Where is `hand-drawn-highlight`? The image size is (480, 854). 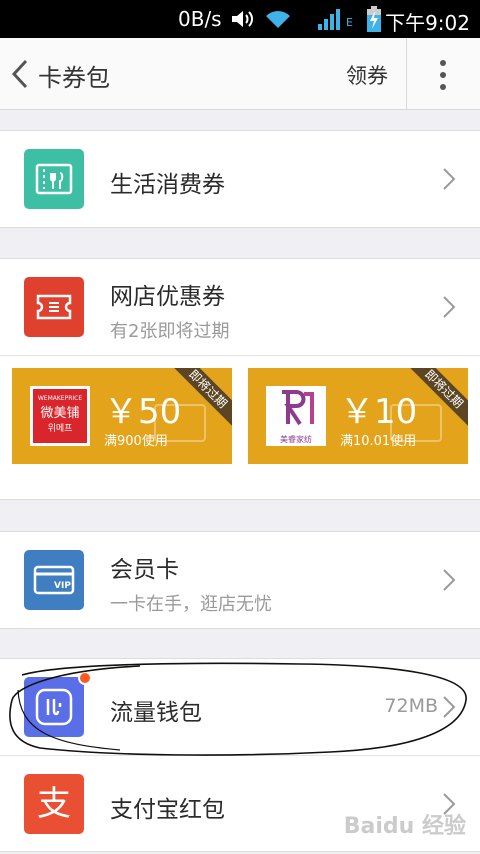
hand-drawn-highlight is located at coordinates (238, 709).